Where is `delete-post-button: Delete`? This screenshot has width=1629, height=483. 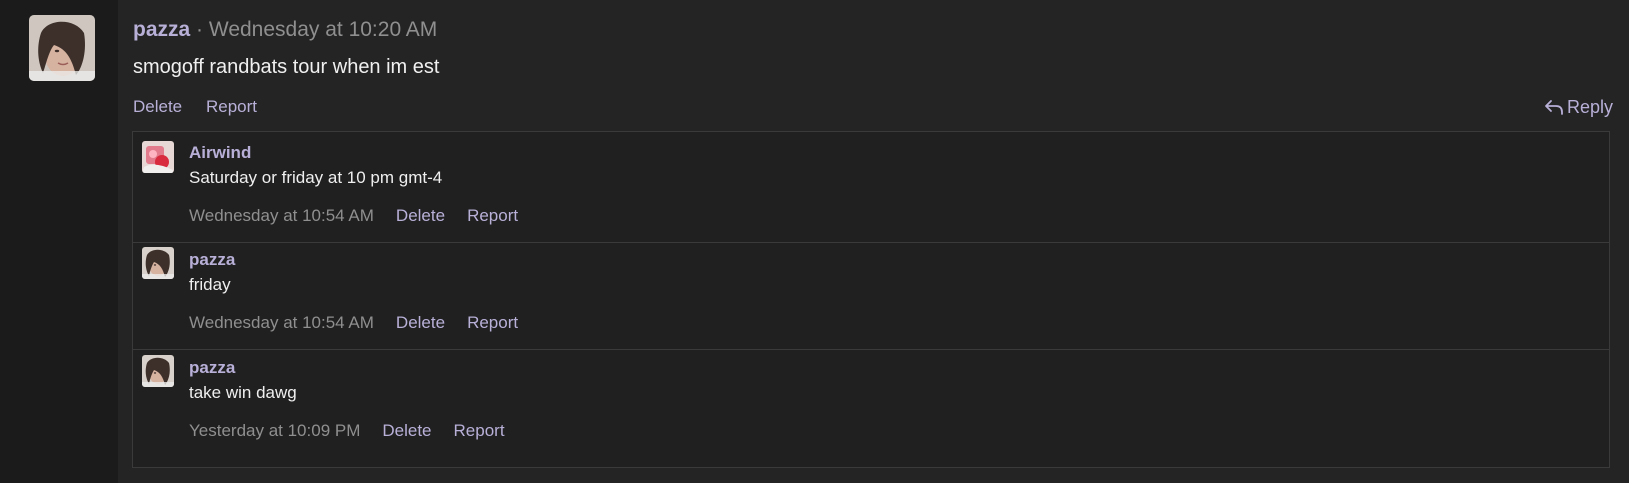
delete-post-button: Delete is located at coordinates (157, 107).